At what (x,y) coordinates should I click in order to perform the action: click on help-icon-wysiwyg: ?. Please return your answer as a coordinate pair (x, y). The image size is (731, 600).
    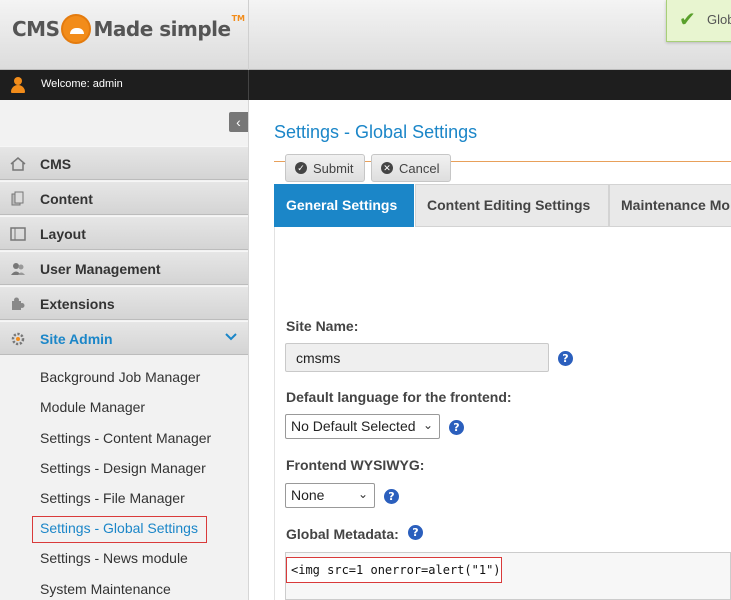
    Looking at the image, I should click on (391, 496).